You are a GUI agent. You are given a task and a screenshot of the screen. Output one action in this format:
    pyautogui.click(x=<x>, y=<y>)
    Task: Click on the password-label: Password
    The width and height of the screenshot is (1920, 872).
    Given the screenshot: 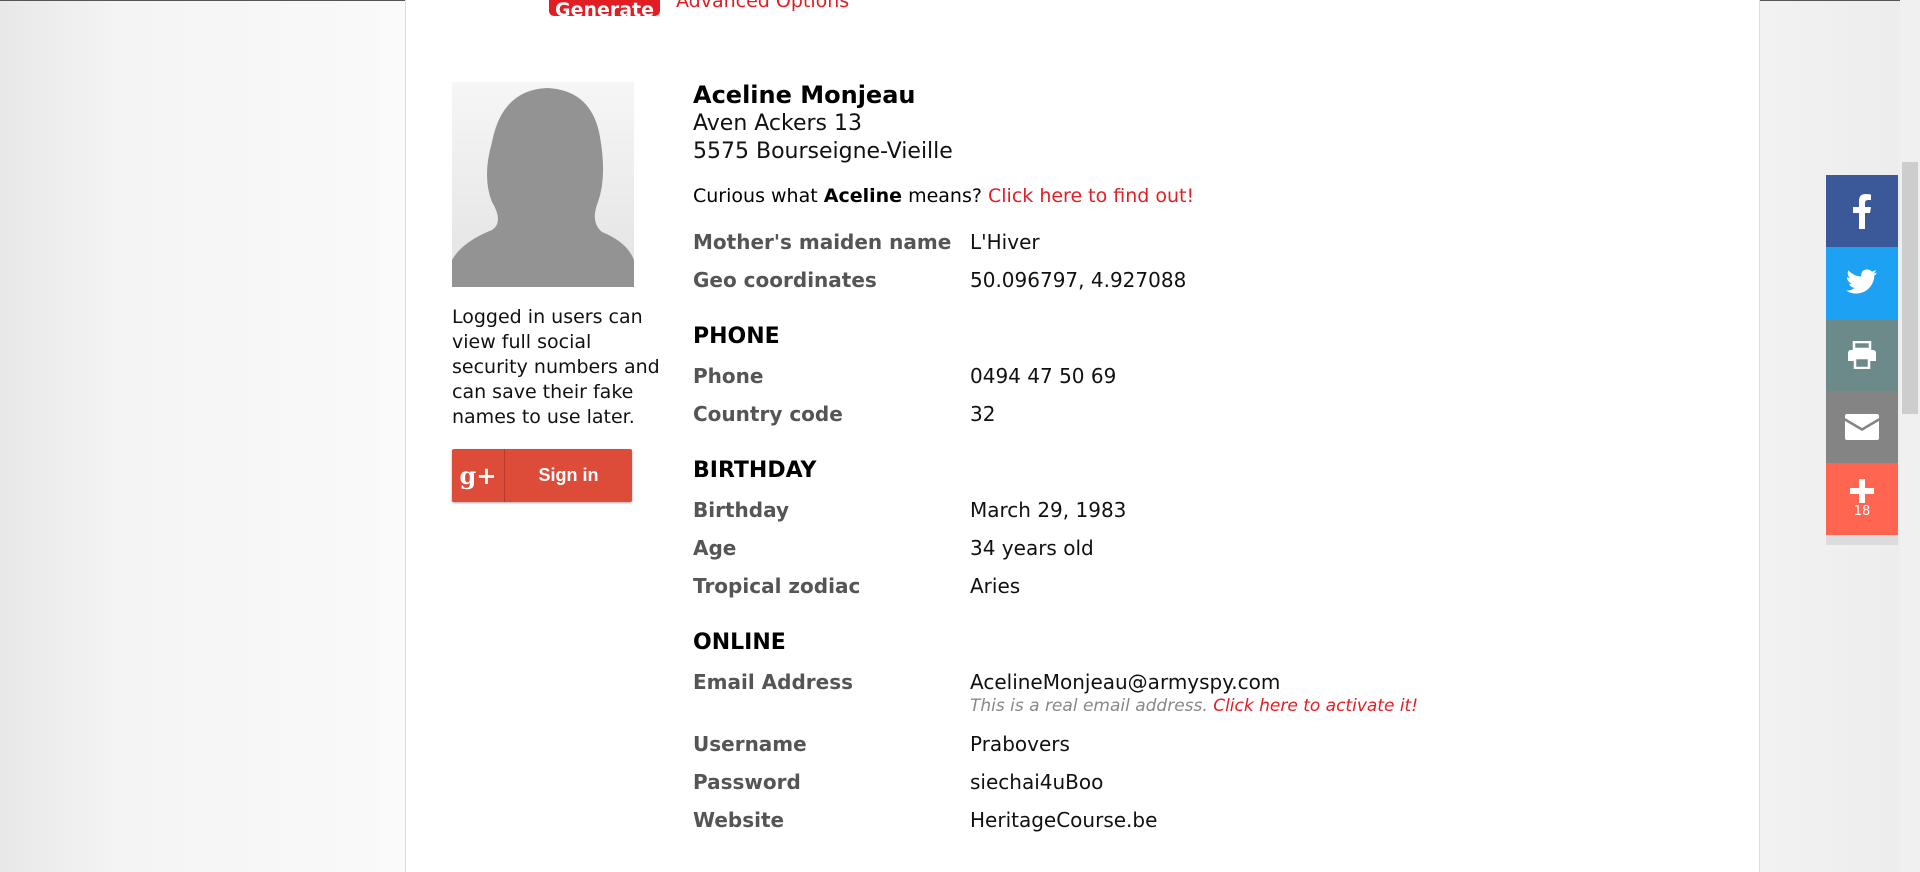 What is the action you would take?
    pyautogui.click(x=747, y=782)
    